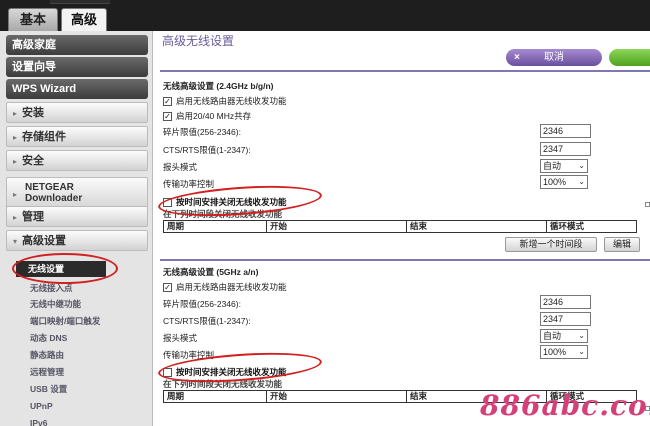 The height and width of the screenshot is (426, 650). What do you see at coordinates (54, 198) in the screenshot?
I see `sidebar-item-label: Downloader` at bounding box center [54, 198].